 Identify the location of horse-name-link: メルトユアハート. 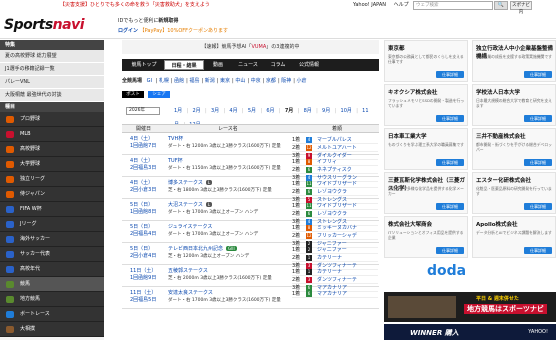
(337, 148).